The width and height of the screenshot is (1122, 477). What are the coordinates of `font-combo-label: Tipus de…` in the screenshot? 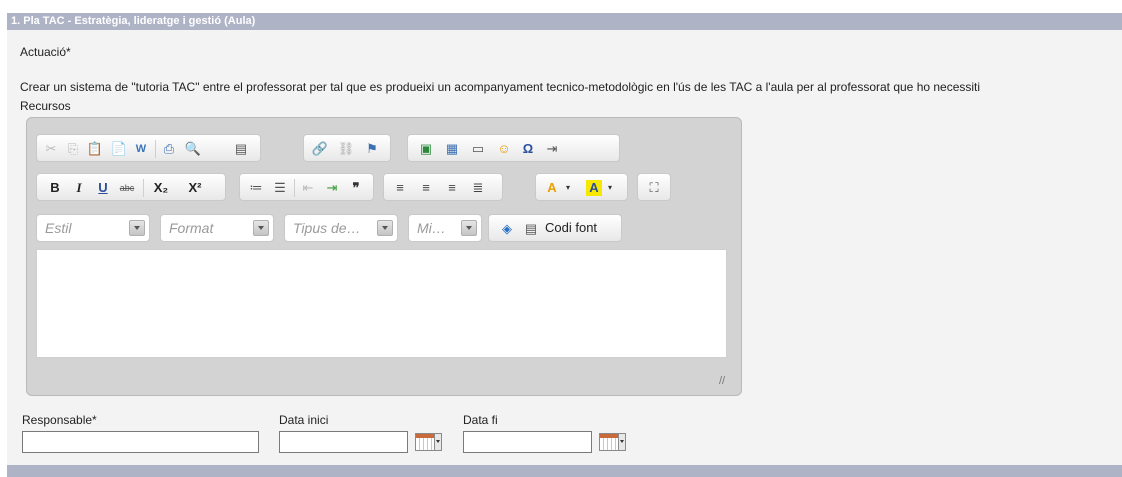 It's located at (327, 228).